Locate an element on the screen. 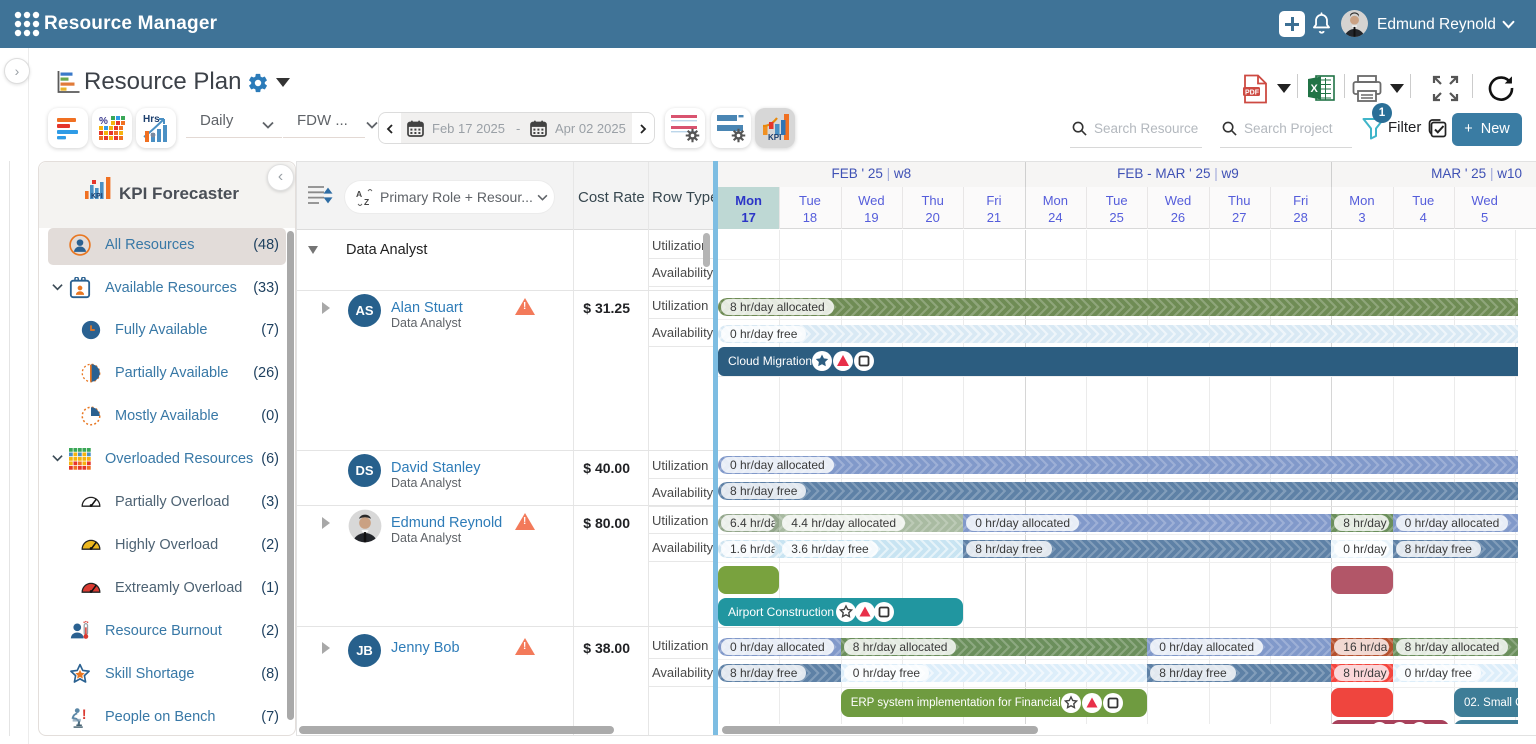 This screenshot has width=1536, height=744. svg-text: X is located at coordinates (1315, 89).